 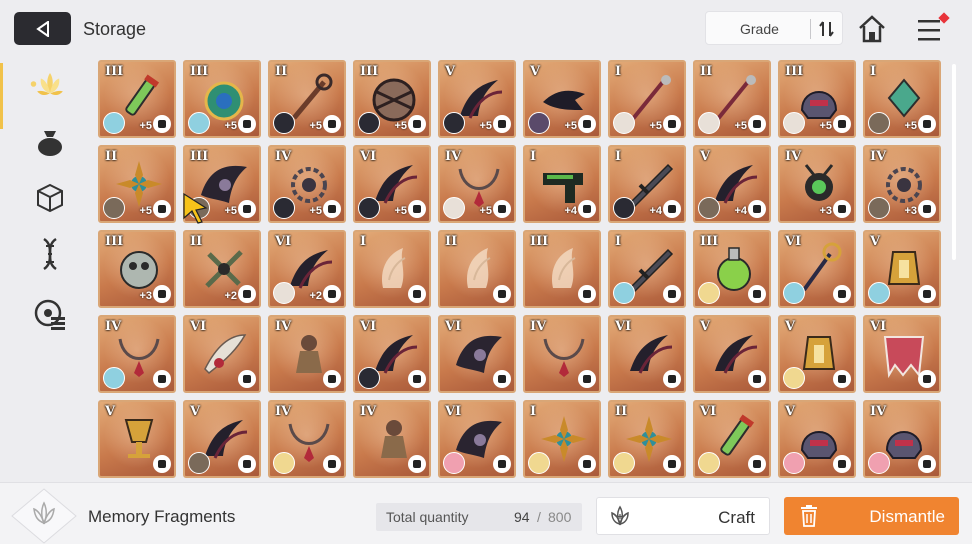 What do you see at coordinates (392, 184) in the screenshot?
I see `item-slot: VI +5` at bounding box center [392, 184].